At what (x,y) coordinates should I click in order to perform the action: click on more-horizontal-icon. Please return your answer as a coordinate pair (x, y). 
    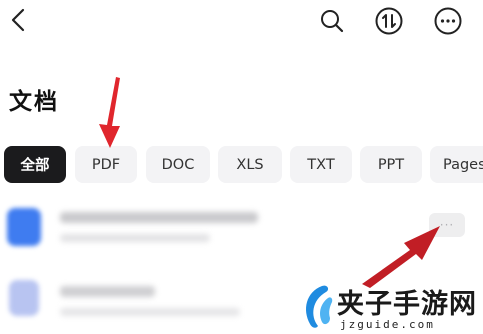
    Looking at the image, I should click on (448, 21).